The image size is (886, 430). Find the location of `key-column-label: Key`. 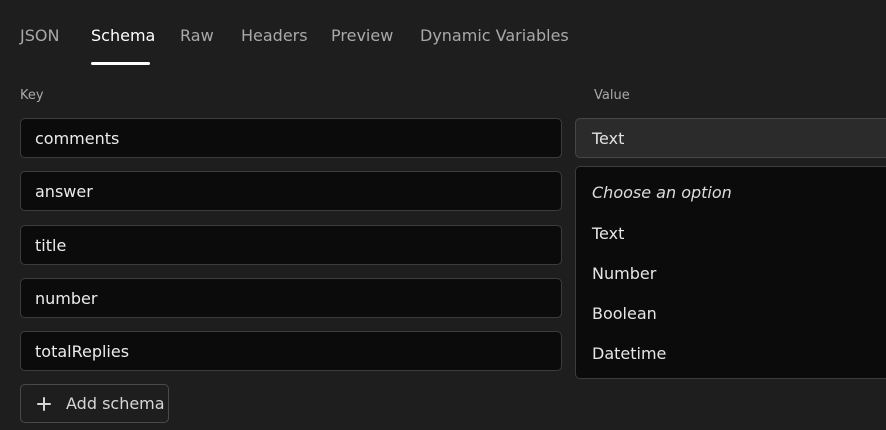

key-column-label: Key is located at coordinates (32, 95).